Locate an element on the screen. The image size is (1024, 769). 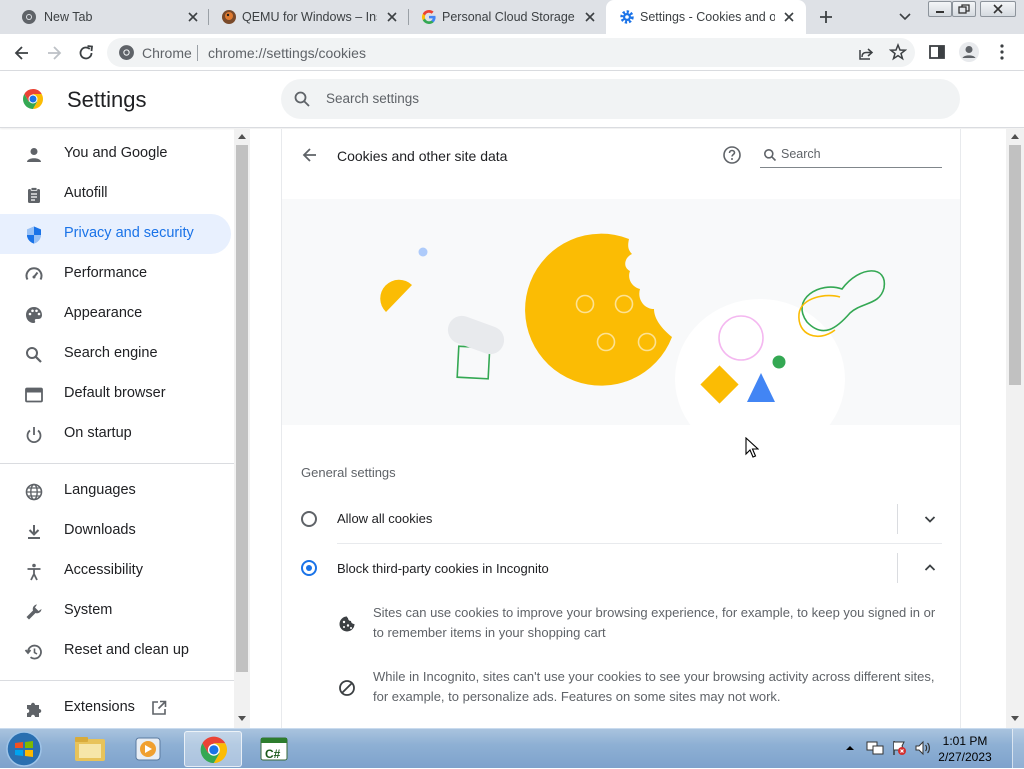
settings-header: Settings Search settings is located at coordinates (512, 99).